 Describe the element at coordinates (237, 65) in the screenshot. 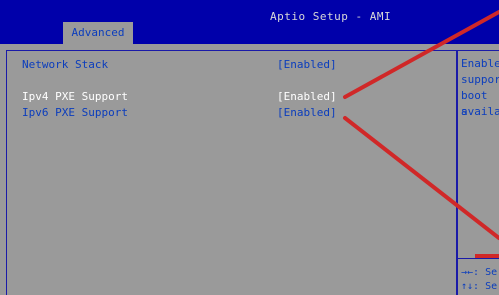

I see `setting-network-stack: Network Stack [Enabled]` at that location.